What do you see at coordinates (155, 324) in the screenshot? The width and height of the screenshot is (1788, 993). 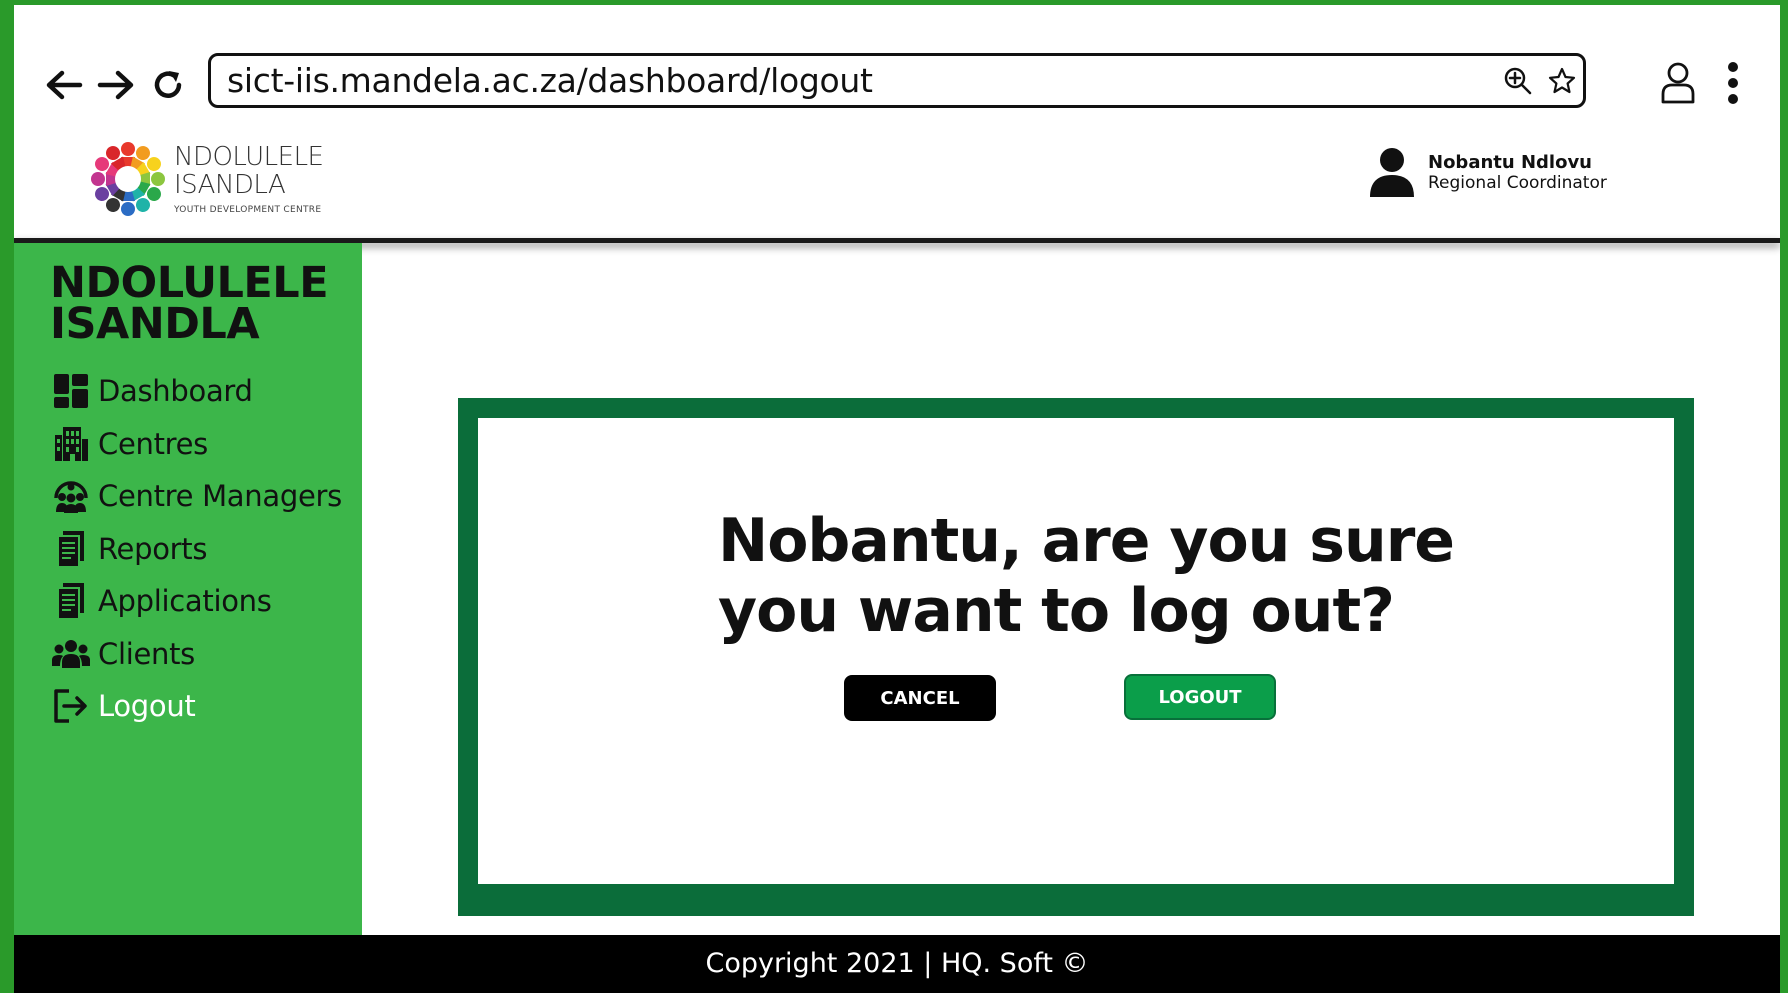 I see `sidebar-title-line2: ISANDLA` at bounding box center [155, 324].